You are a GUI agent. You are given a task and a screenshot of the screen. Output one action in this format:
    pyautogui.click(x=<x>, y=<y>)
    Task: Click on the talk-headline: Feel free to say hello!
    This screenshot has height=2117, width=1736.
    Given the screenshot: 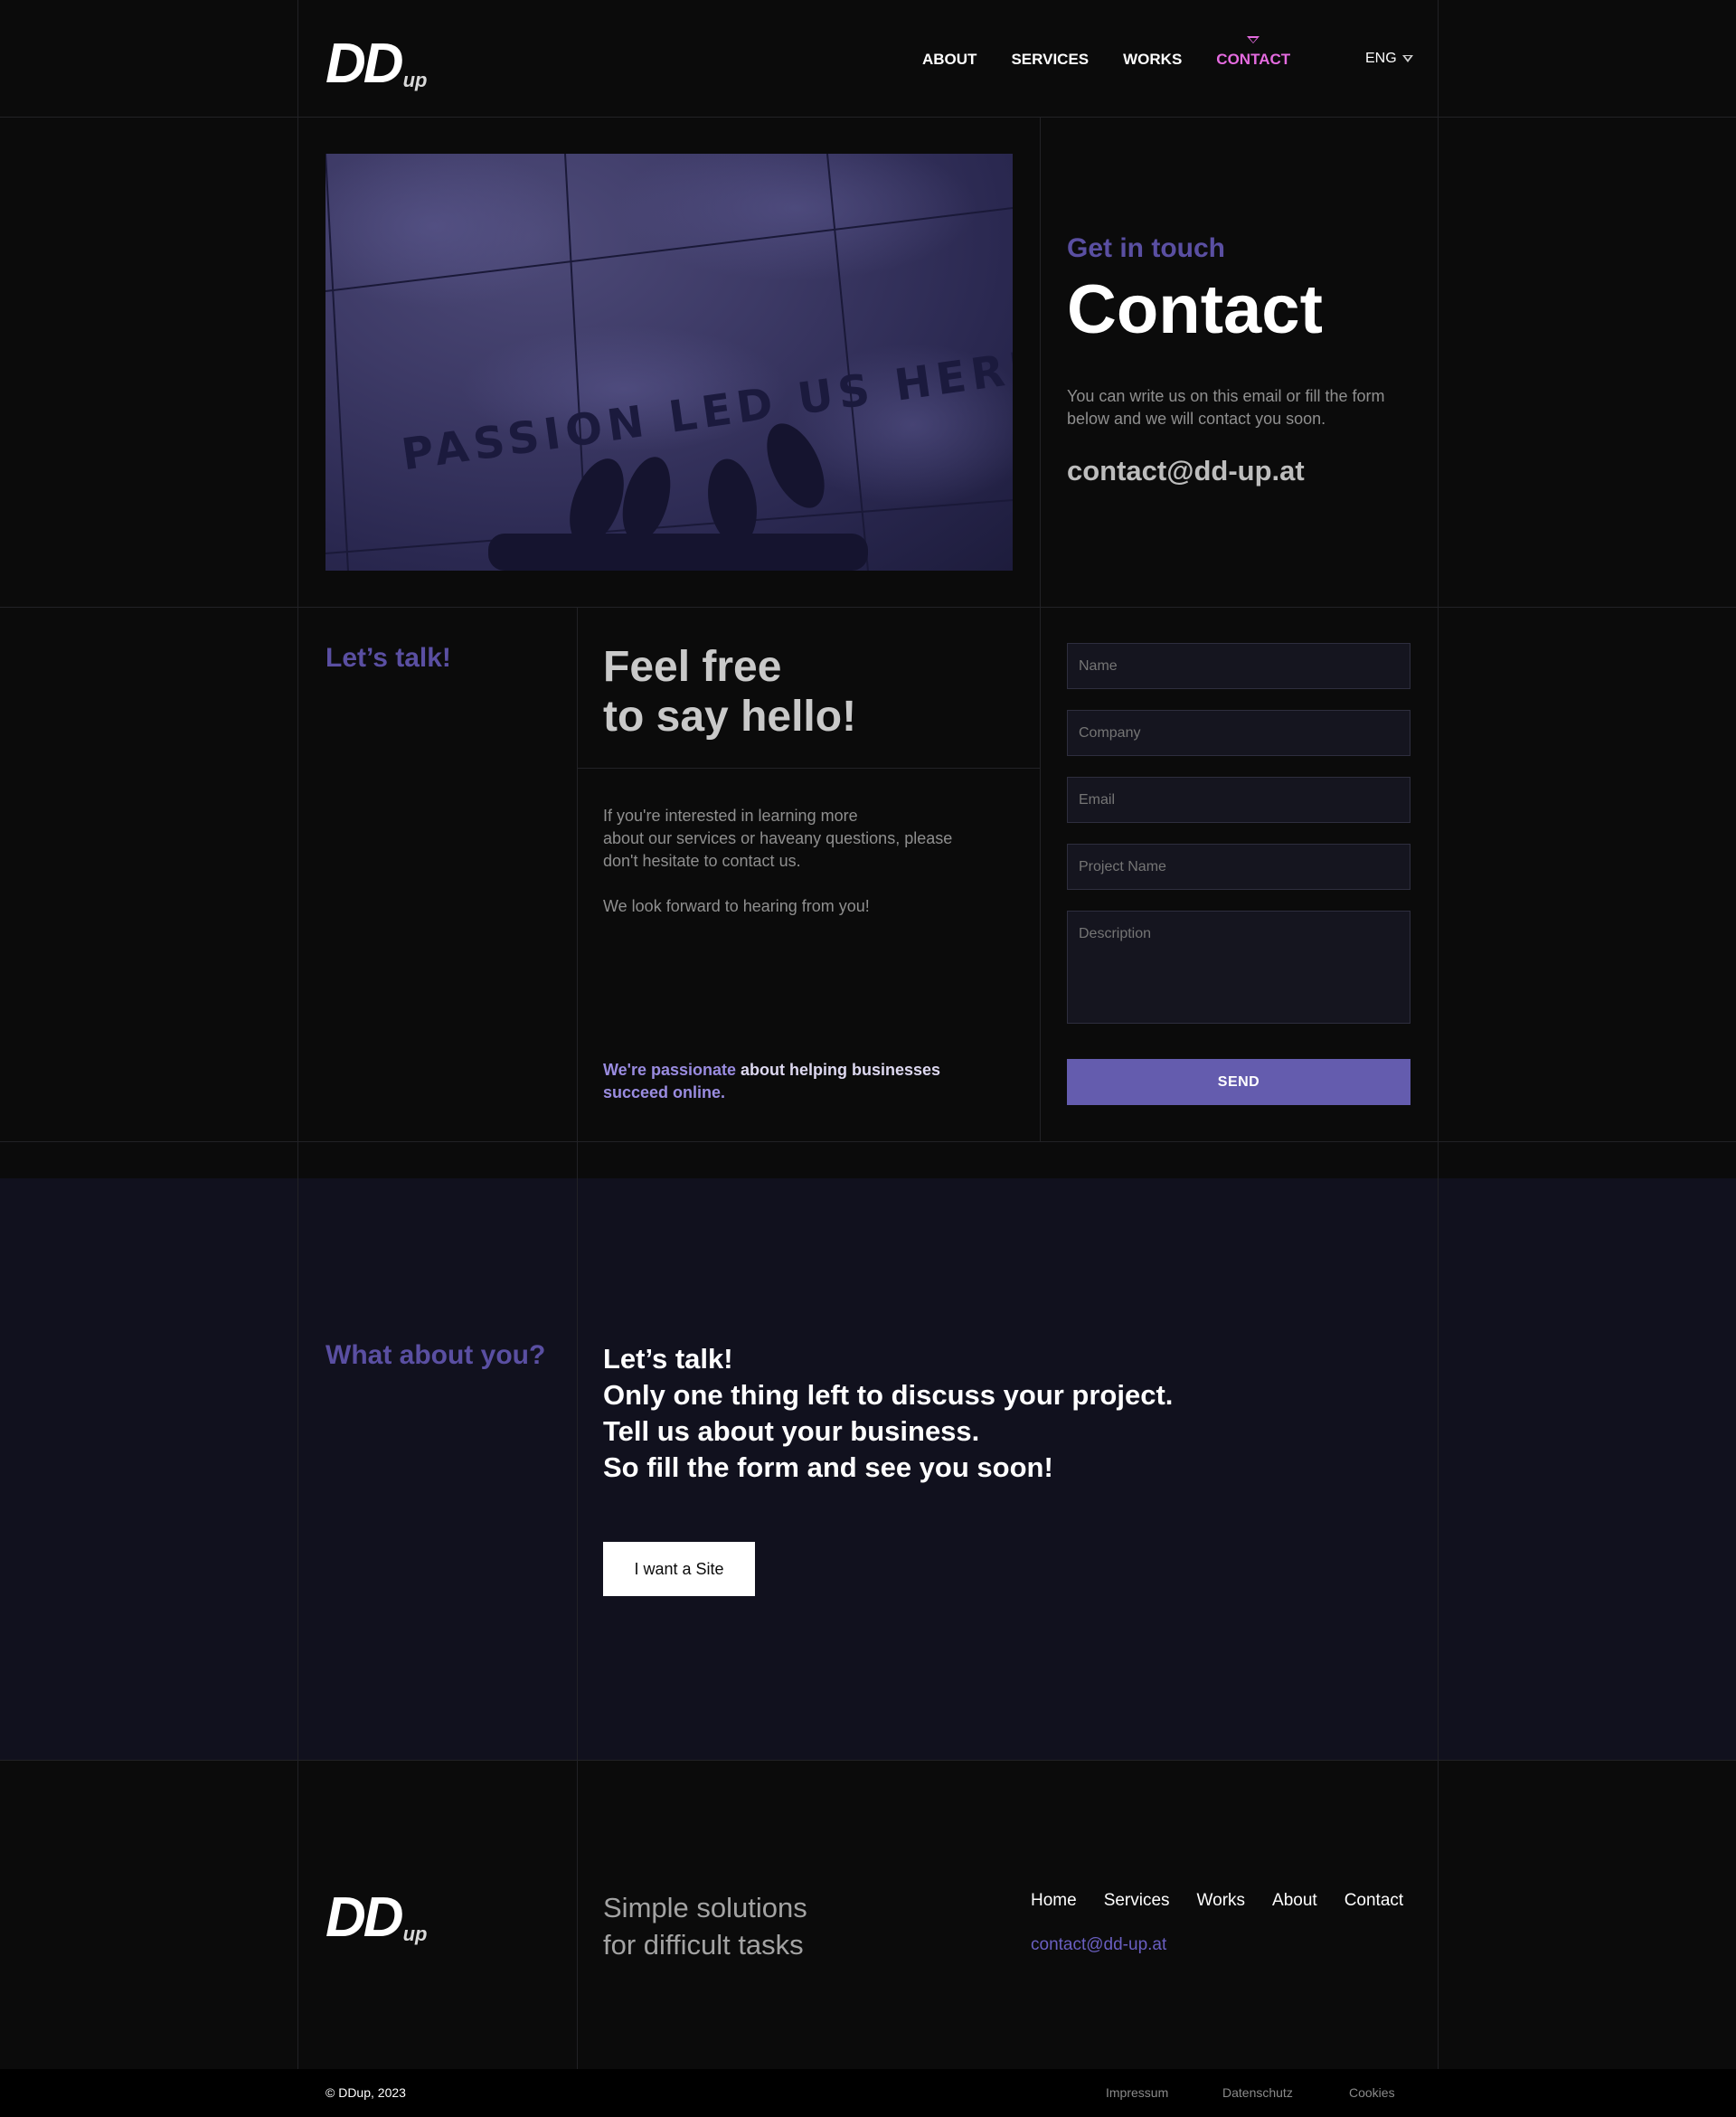 What is the action you would take?
    pyautogui.click(x=729, y=692)
    